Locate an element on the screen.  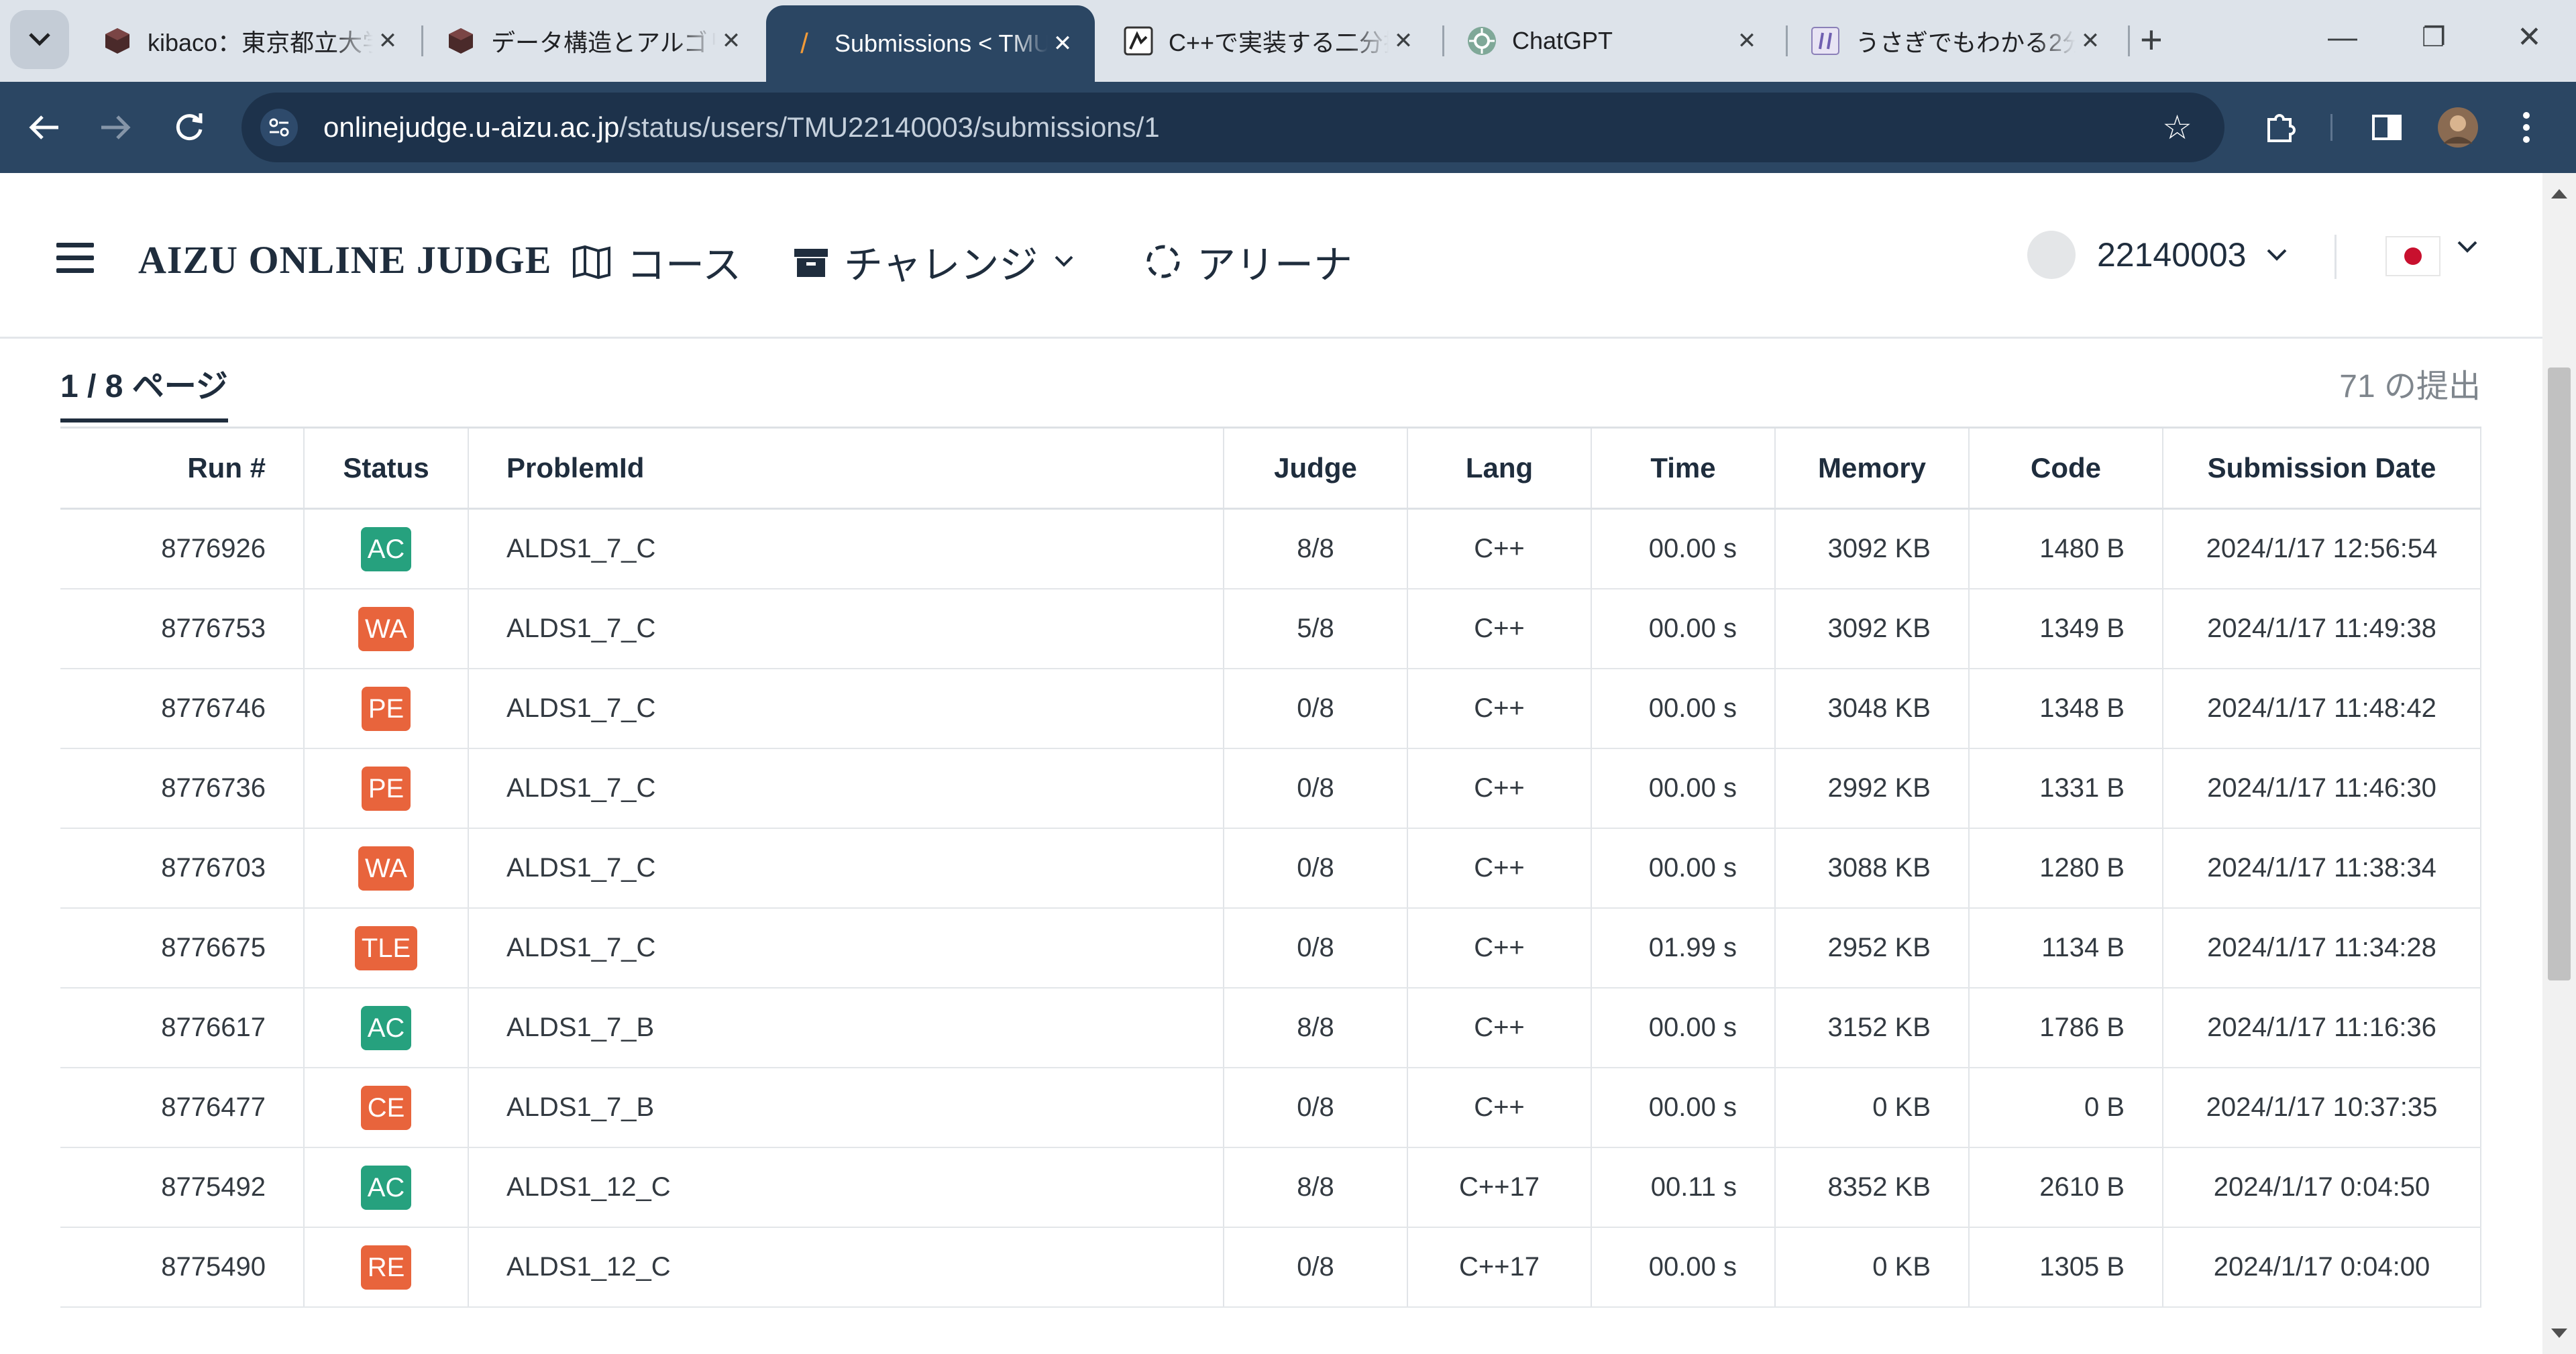
status-badge: TLE is located at coordinates (386, 947).